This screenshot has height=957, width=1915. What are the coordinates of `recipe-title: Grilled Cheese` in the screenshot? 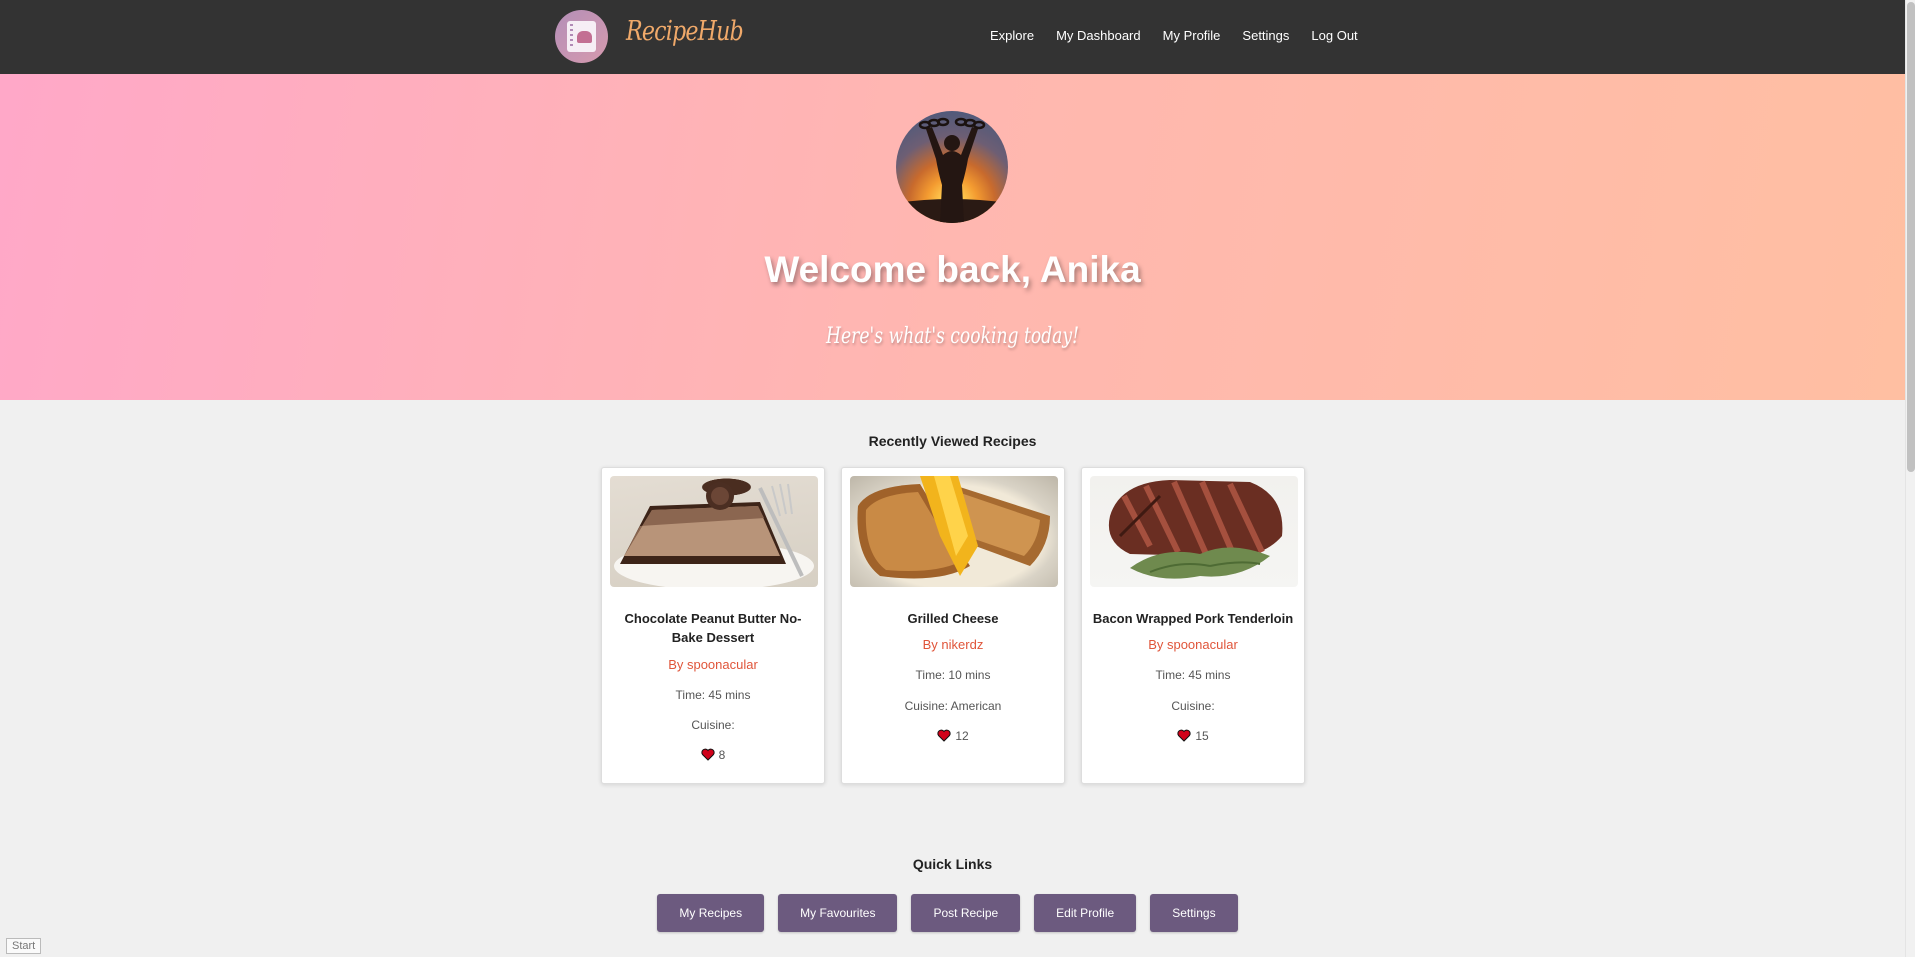 It's located at (953, 618).